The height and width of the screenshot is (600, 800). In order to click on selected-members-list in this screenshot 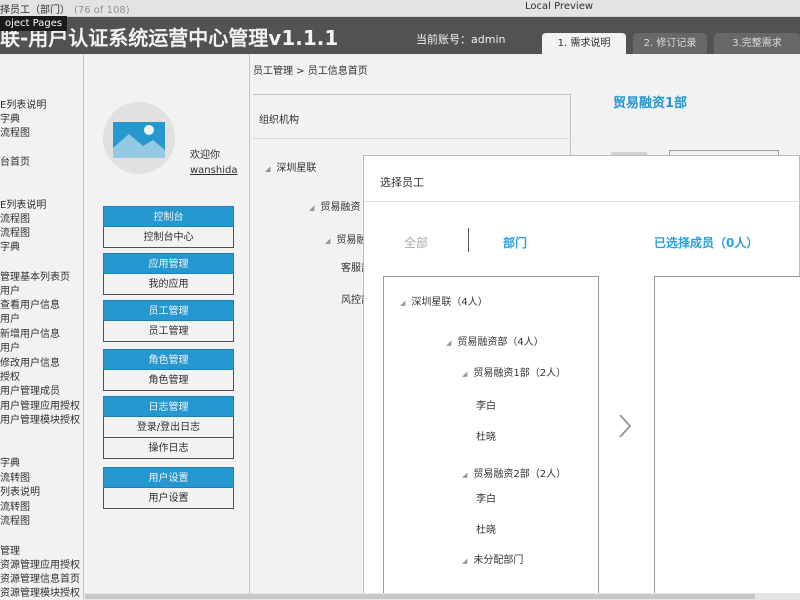, I will do `click(727, 438)`.